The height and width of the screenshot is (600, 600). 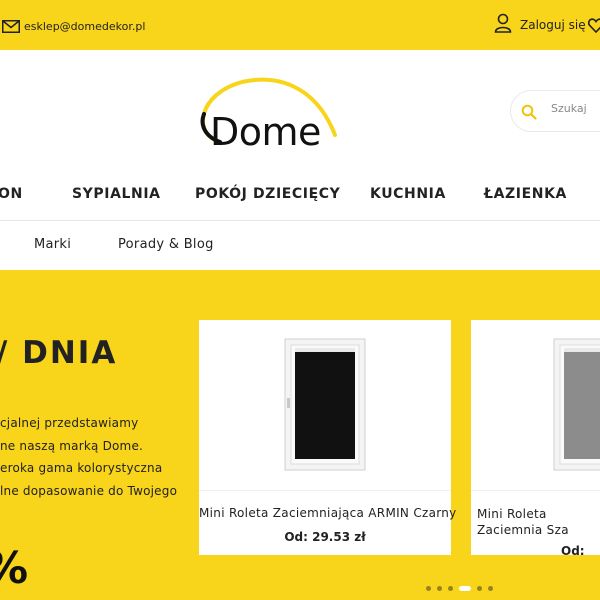 I want to click on nav-item-kuchnia: KUCHNIA, so click(x=408, y=194).